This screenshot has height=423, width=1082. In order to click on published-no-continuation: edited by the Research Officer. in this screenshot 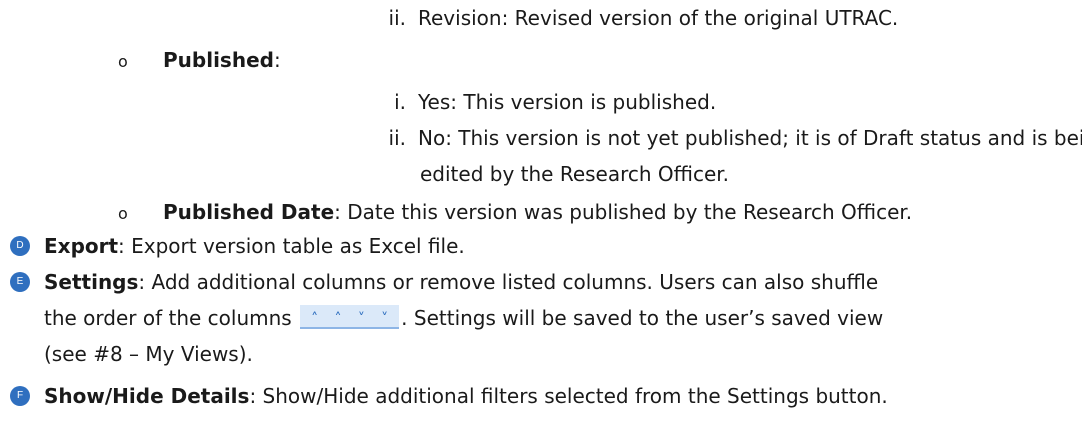, I will do `click(575, 174)`.